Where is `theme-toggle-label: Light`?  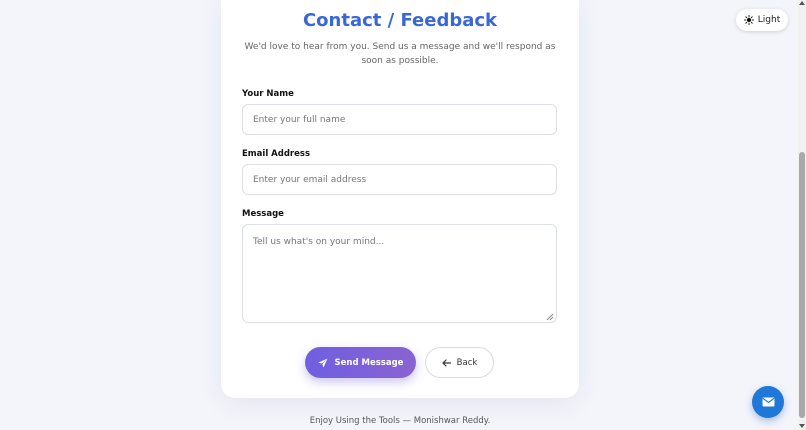 theme-toggle-label: Light is located at coordinates (769, 20).